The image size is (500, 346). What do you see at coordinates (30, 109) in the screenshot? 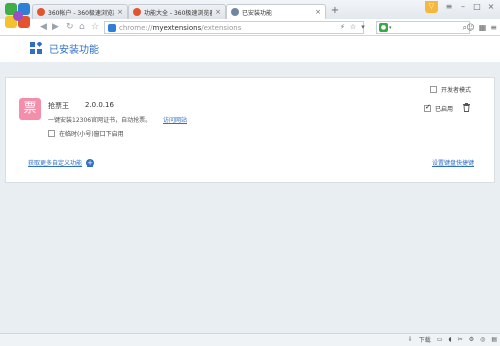
I see `extension-icon: 票` at bounding box center [30, 109].